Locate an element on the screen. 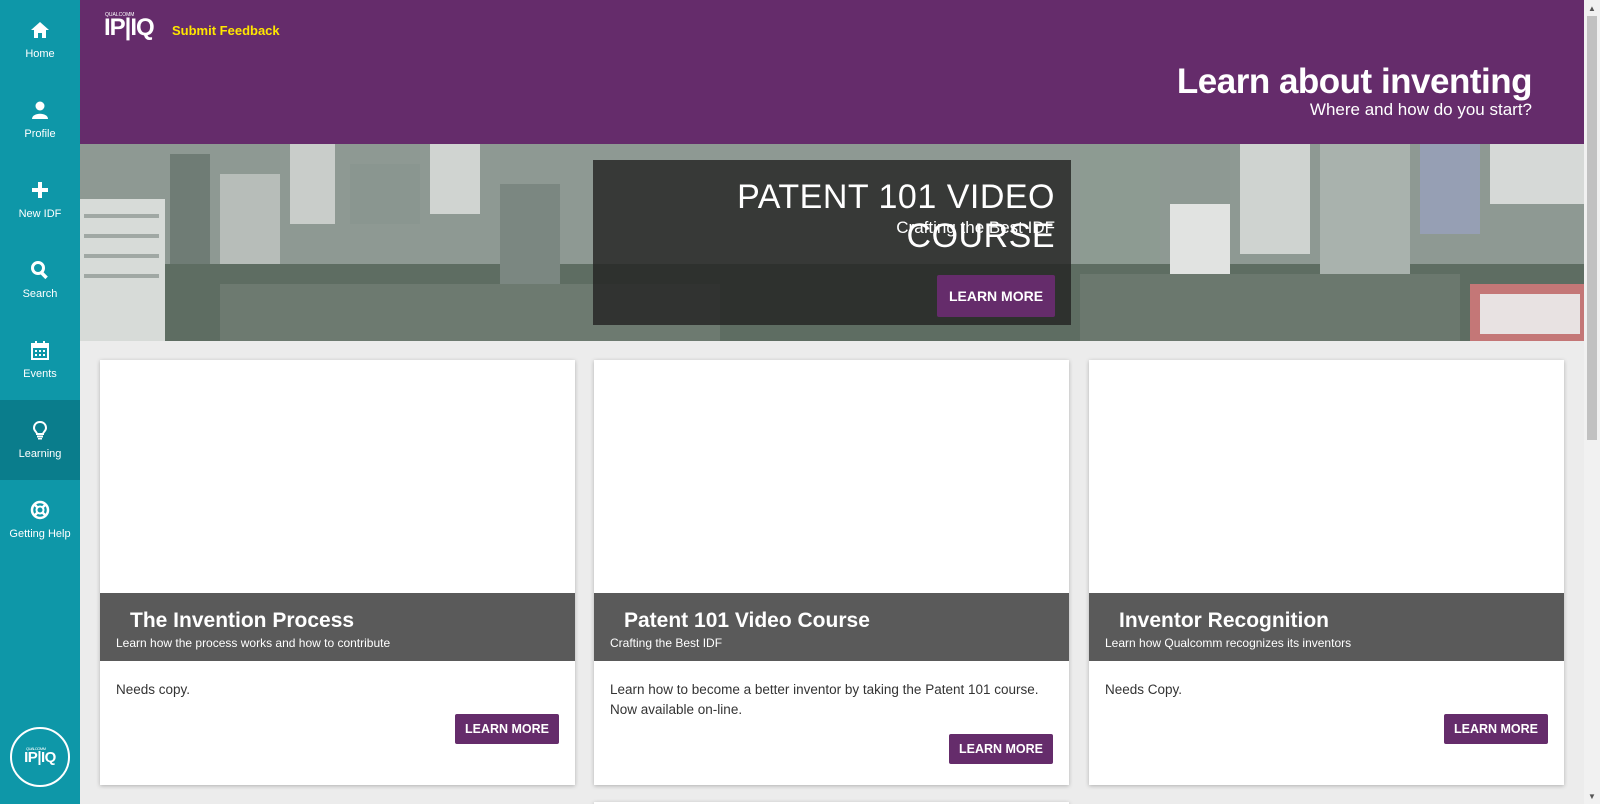 Image resolution: width=1600 pixels, height=804 pixels. scroll-up-arrow-icon: ▲ is located at coordinates (1592, 8).